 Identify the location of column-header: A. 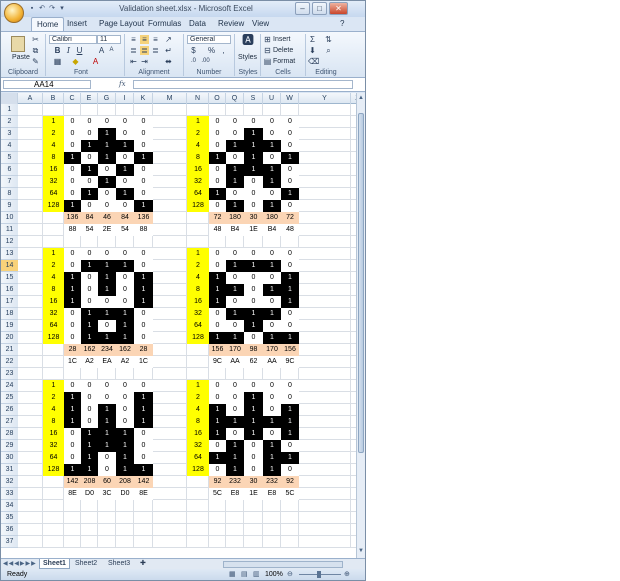
(30, 98).